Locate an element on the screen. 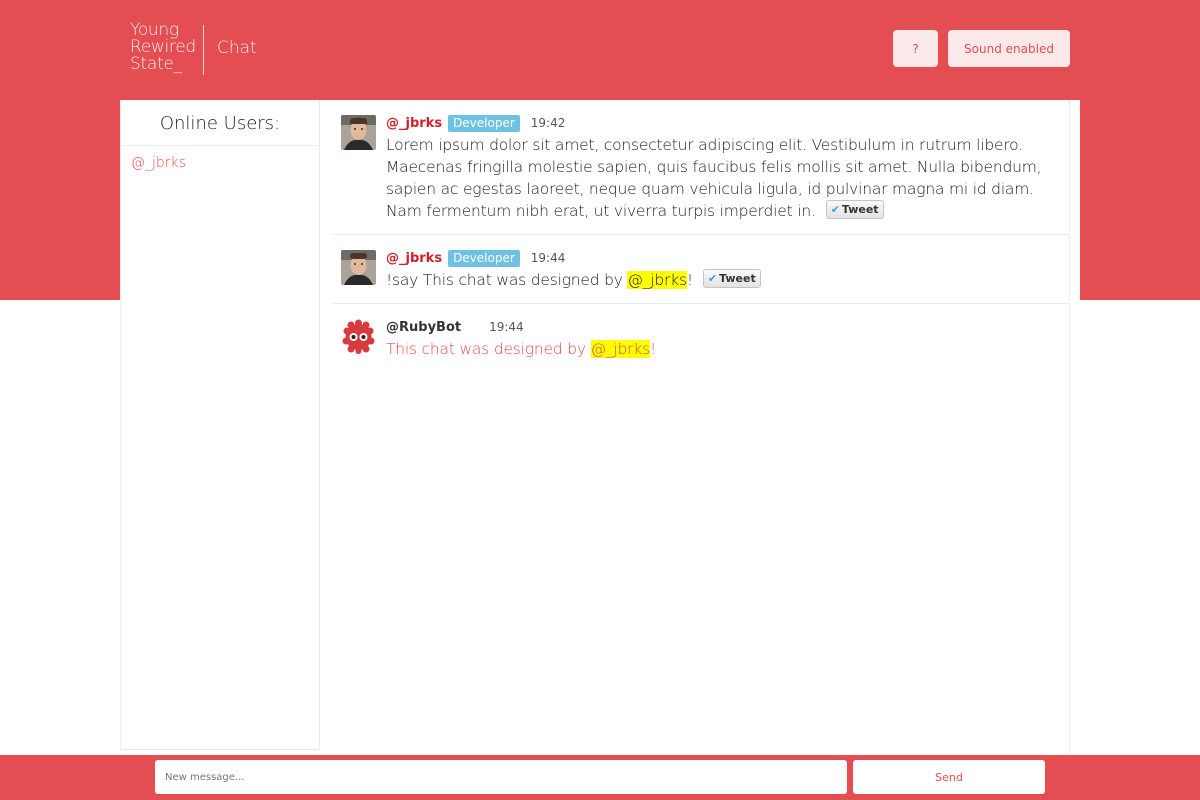 This screenshot has height=800, width=1200. logo: Young Rewired State_ is located at coordinates (163, 48).